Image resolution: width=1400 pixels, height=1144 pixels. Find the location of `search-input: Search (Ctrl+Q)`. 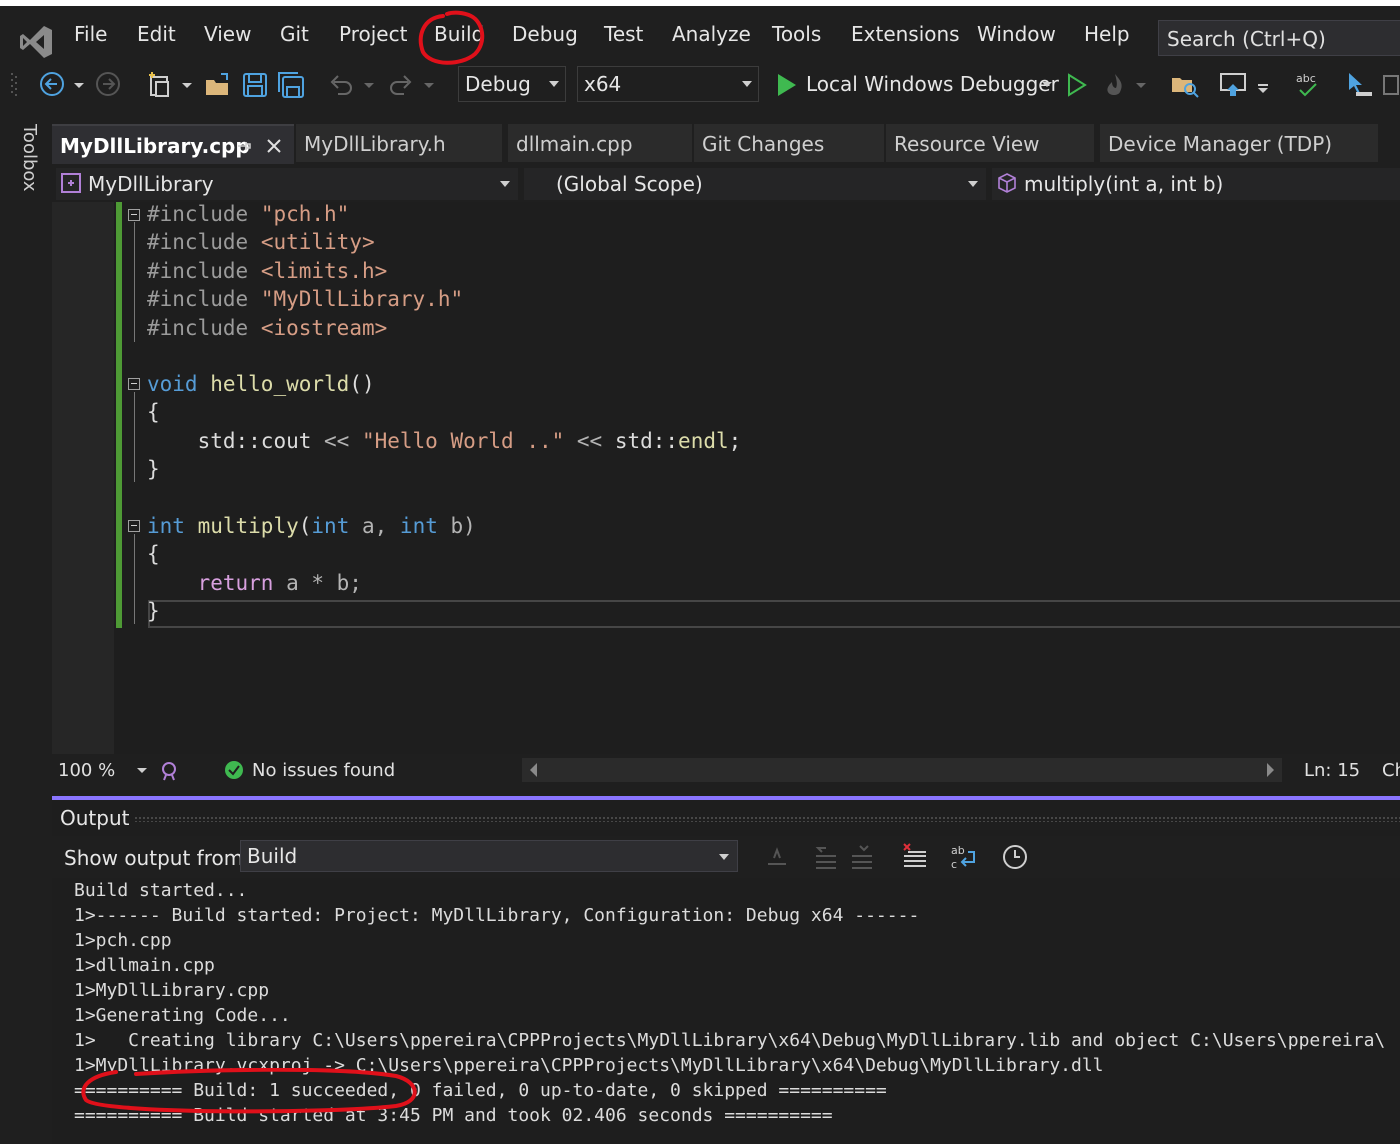

search-input: Search (Ctrl+Q) is located at coordinates (1279, 38).